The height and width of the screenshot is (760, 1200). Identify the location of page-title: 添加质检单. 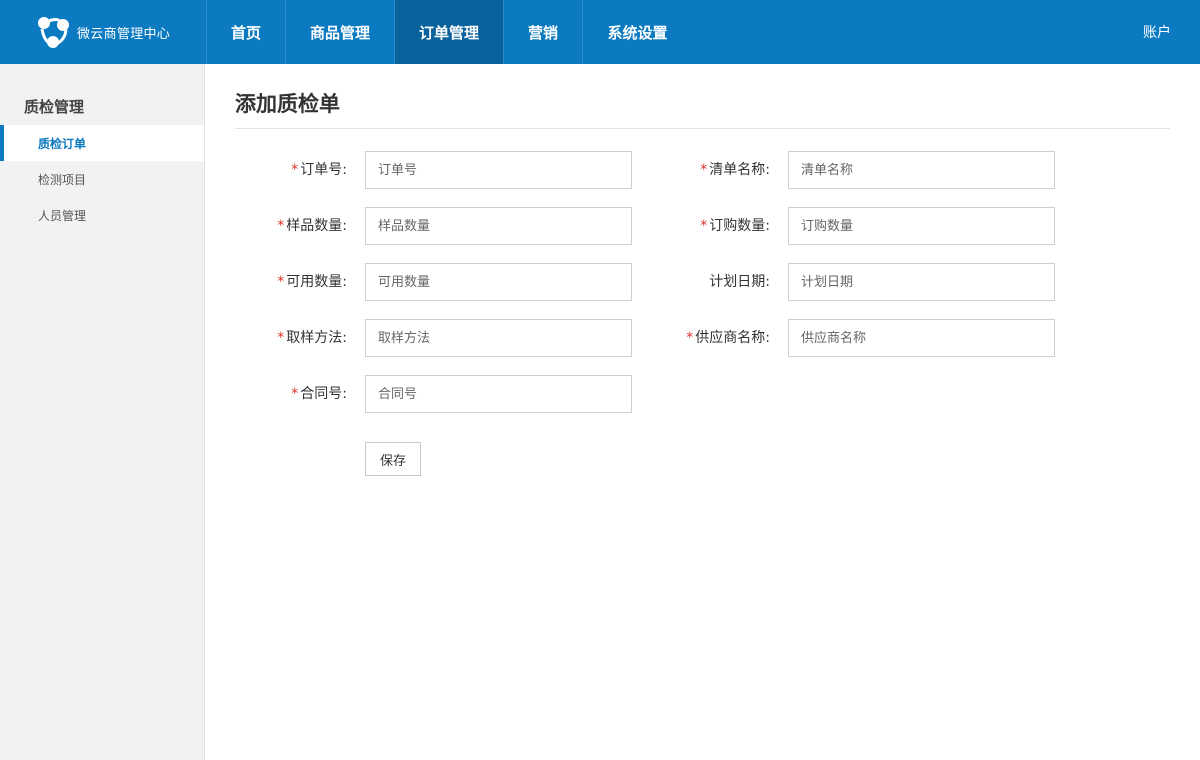
(287, 104).